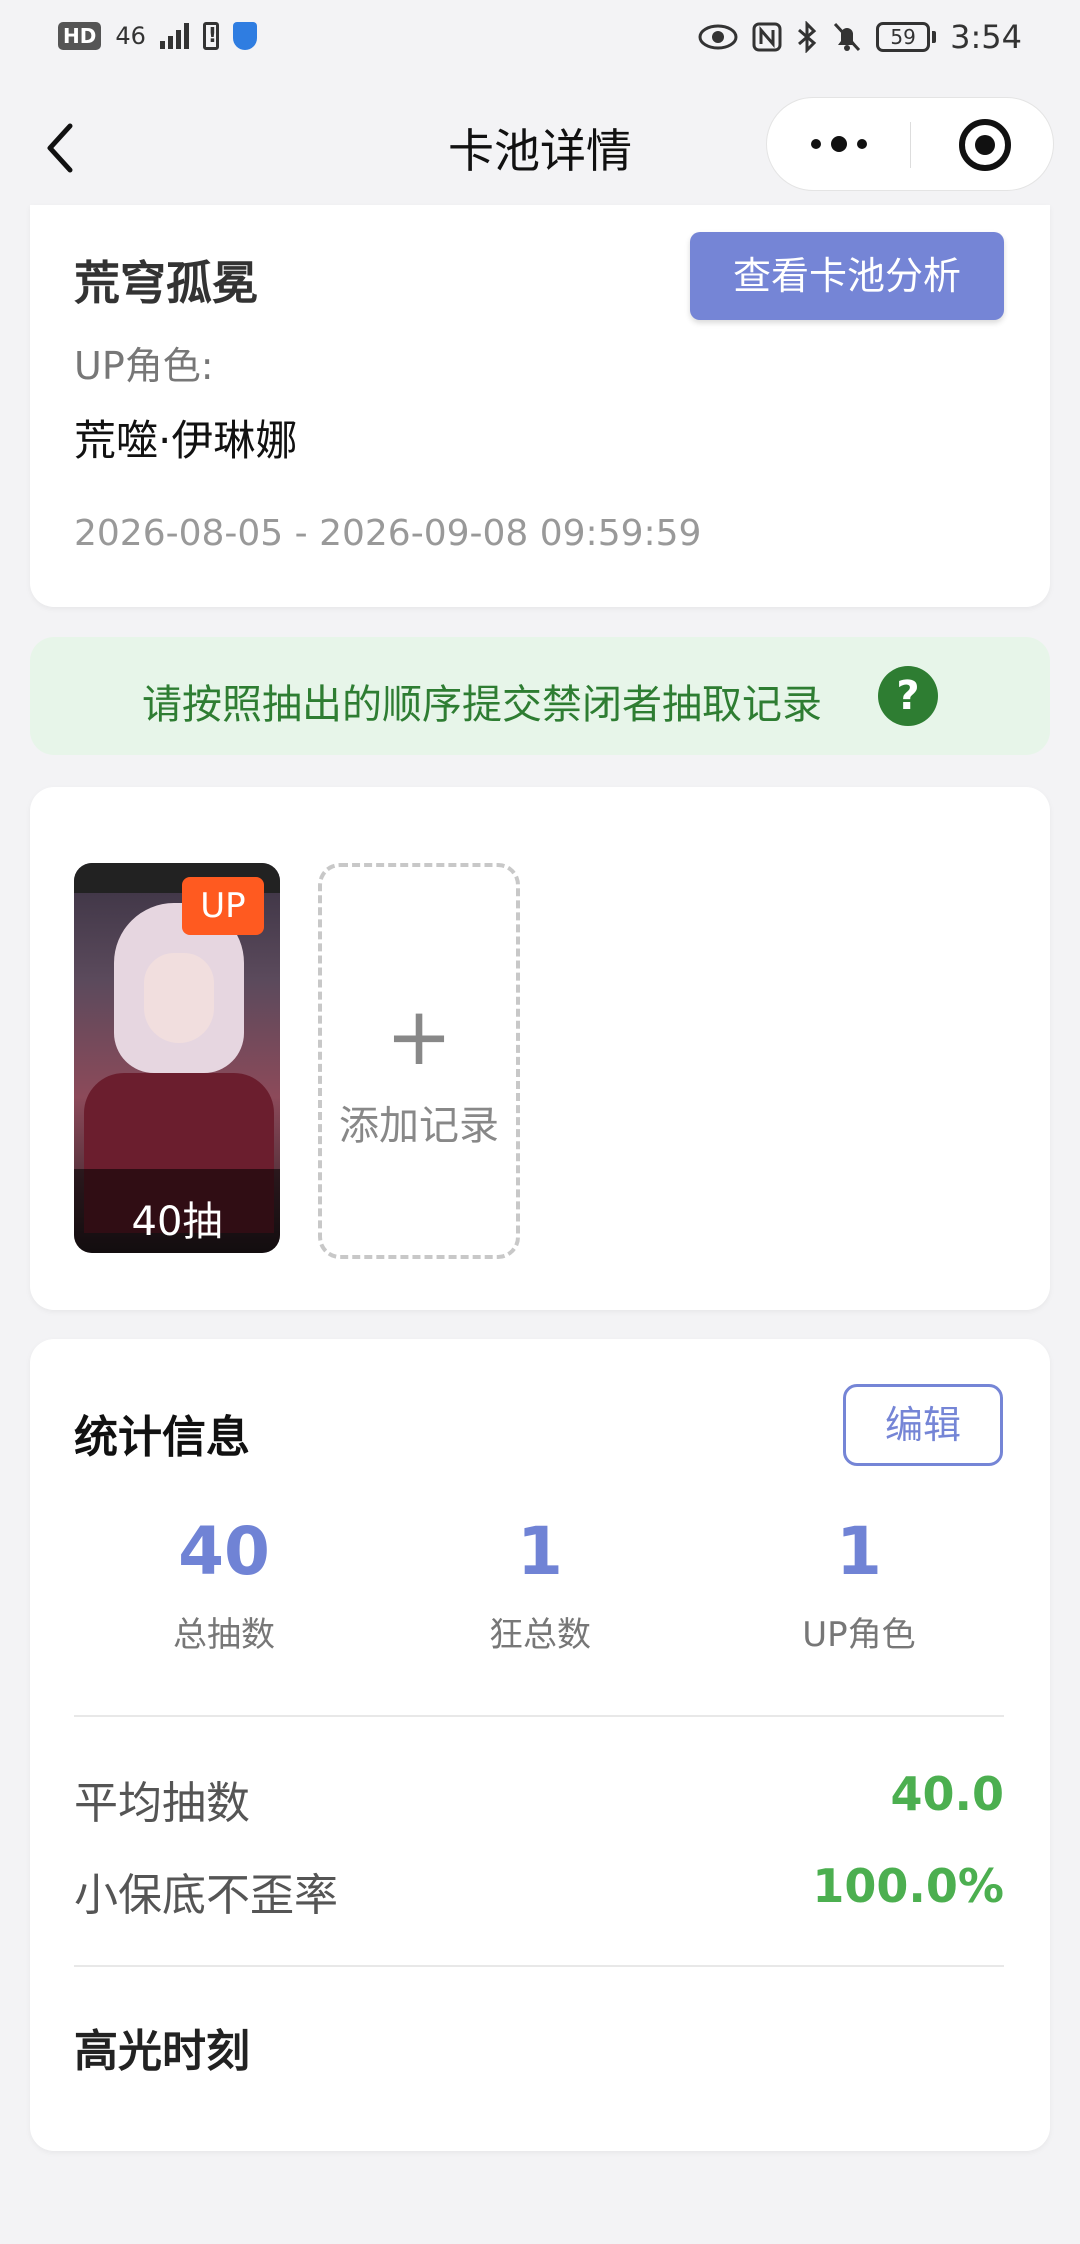  I want to click on win-rate-value: 100.0%, so click(908, 1886).